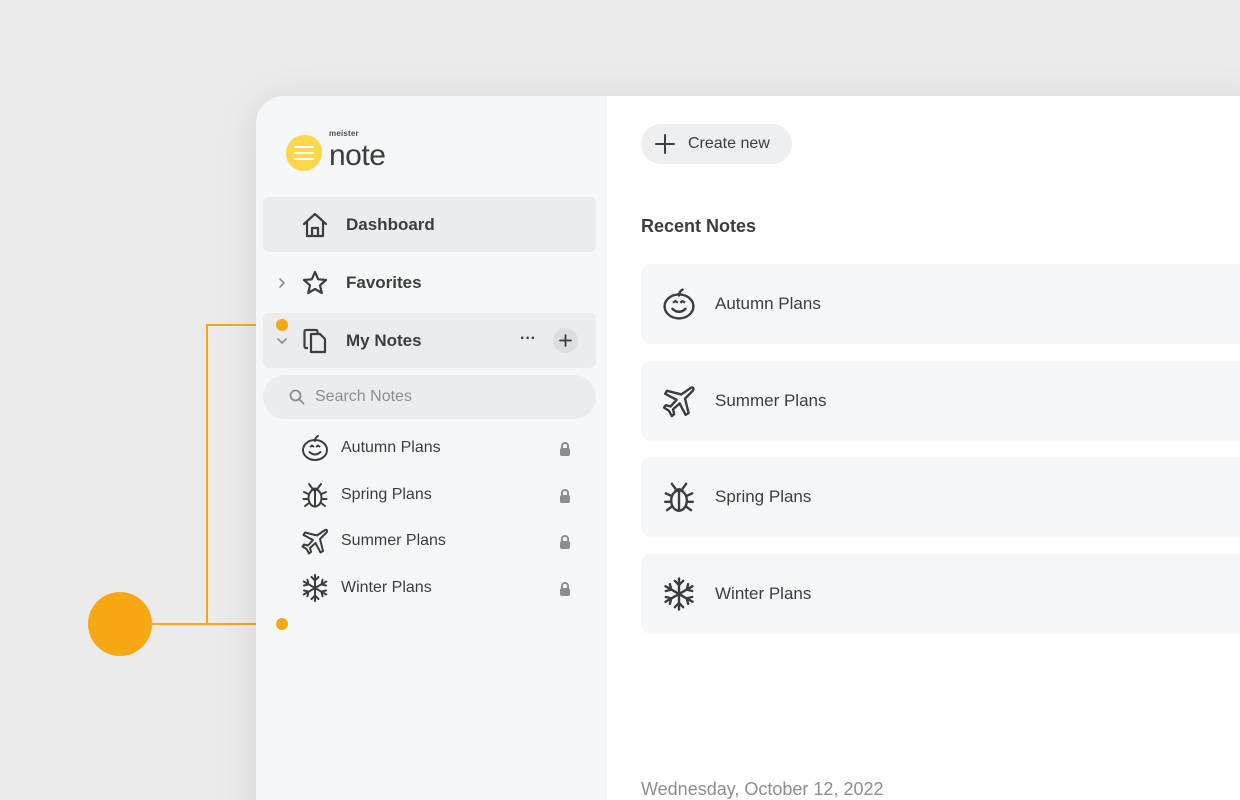  I want to click on home-icon, so click(315, 224).